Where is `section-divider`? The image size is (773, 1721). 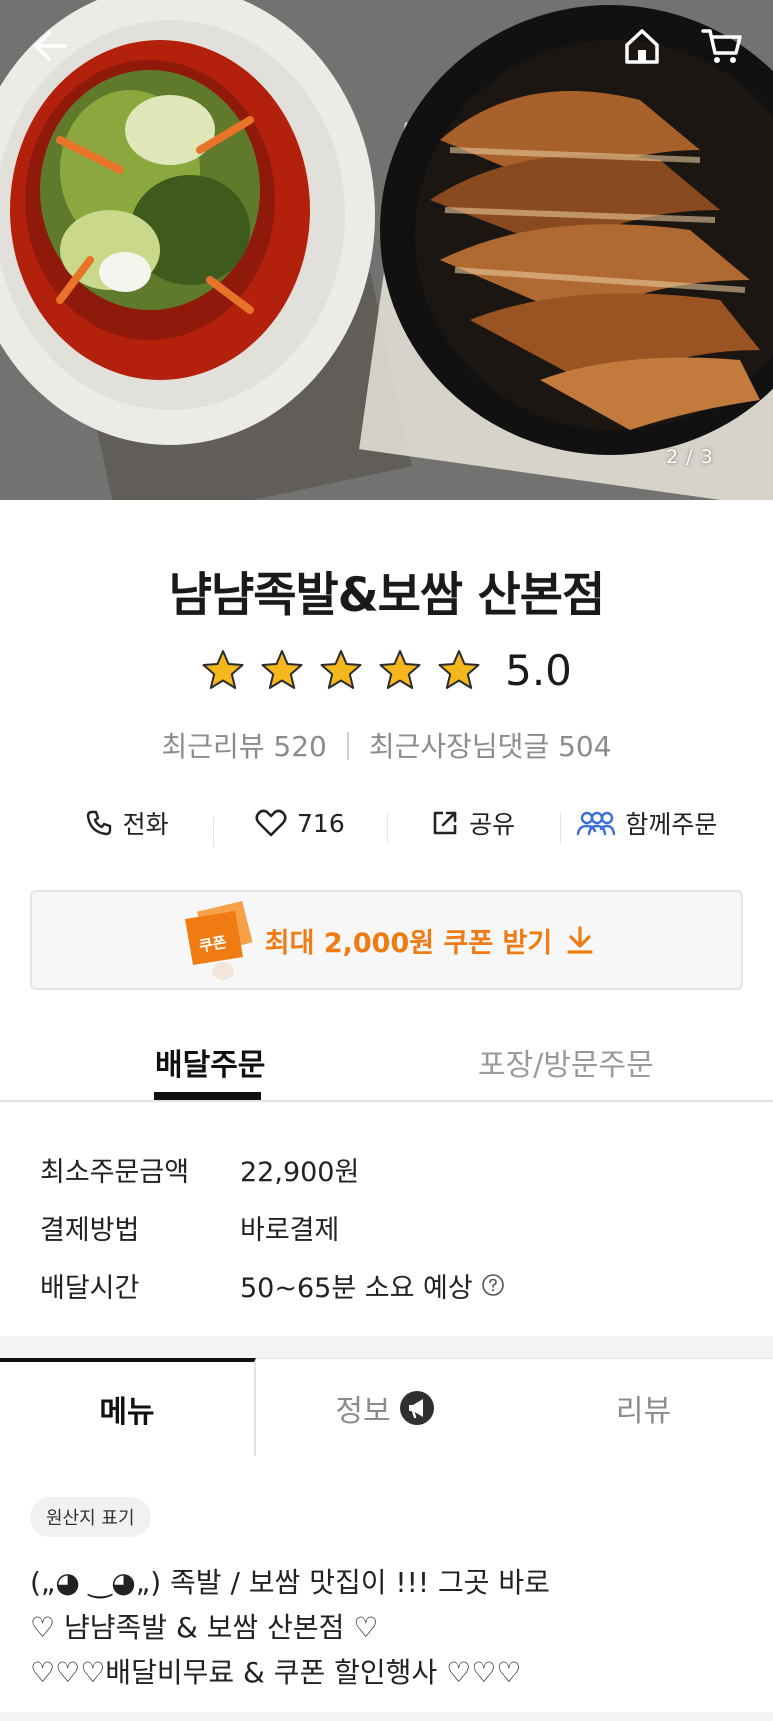 section-divider is located at coordinates (386, 1347).